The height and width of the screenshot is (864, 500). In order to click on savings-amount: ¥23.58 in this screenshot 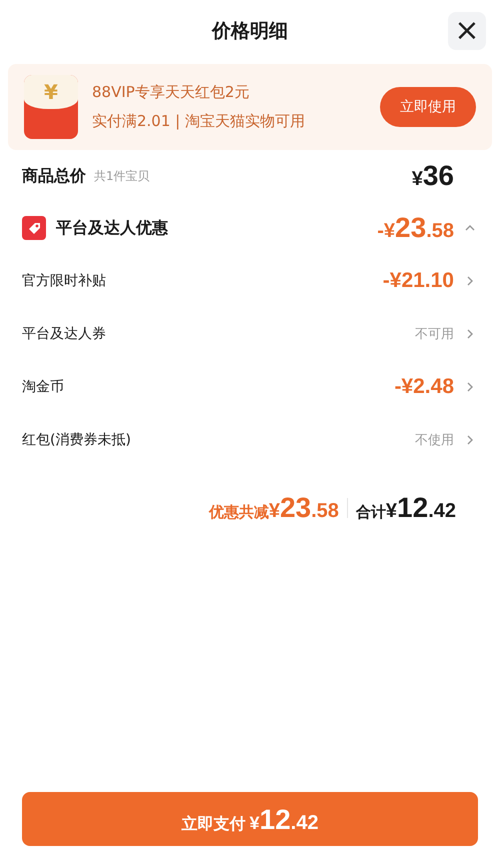, I will do `click(303, 508)`.